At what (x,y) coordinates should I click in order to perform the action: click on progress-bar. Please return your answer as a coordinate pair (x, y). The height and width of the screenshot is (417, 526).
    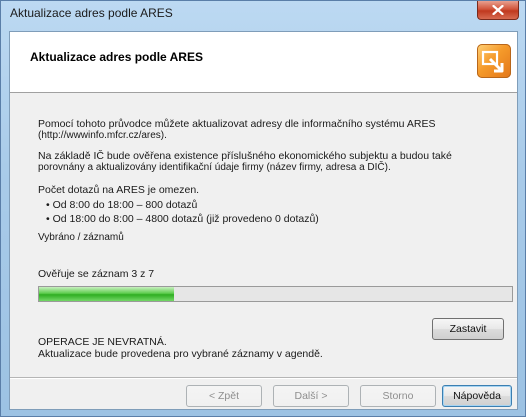
    Looking at the image, I should click on (275, 294).